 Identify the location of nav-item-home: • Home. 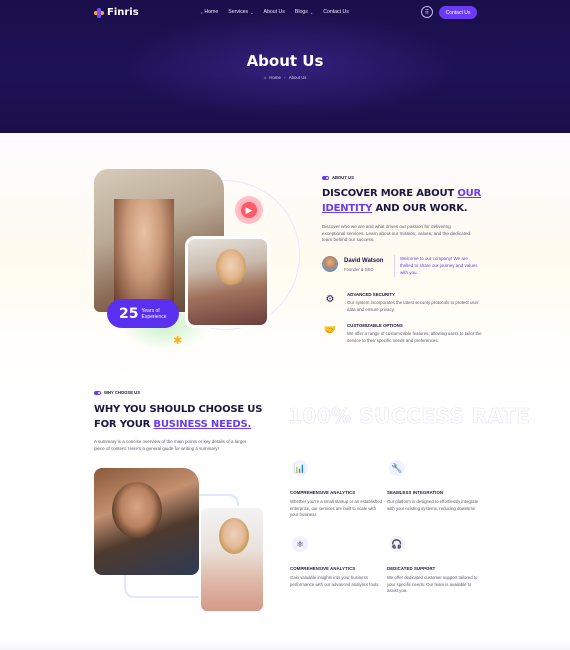
(209, 12).